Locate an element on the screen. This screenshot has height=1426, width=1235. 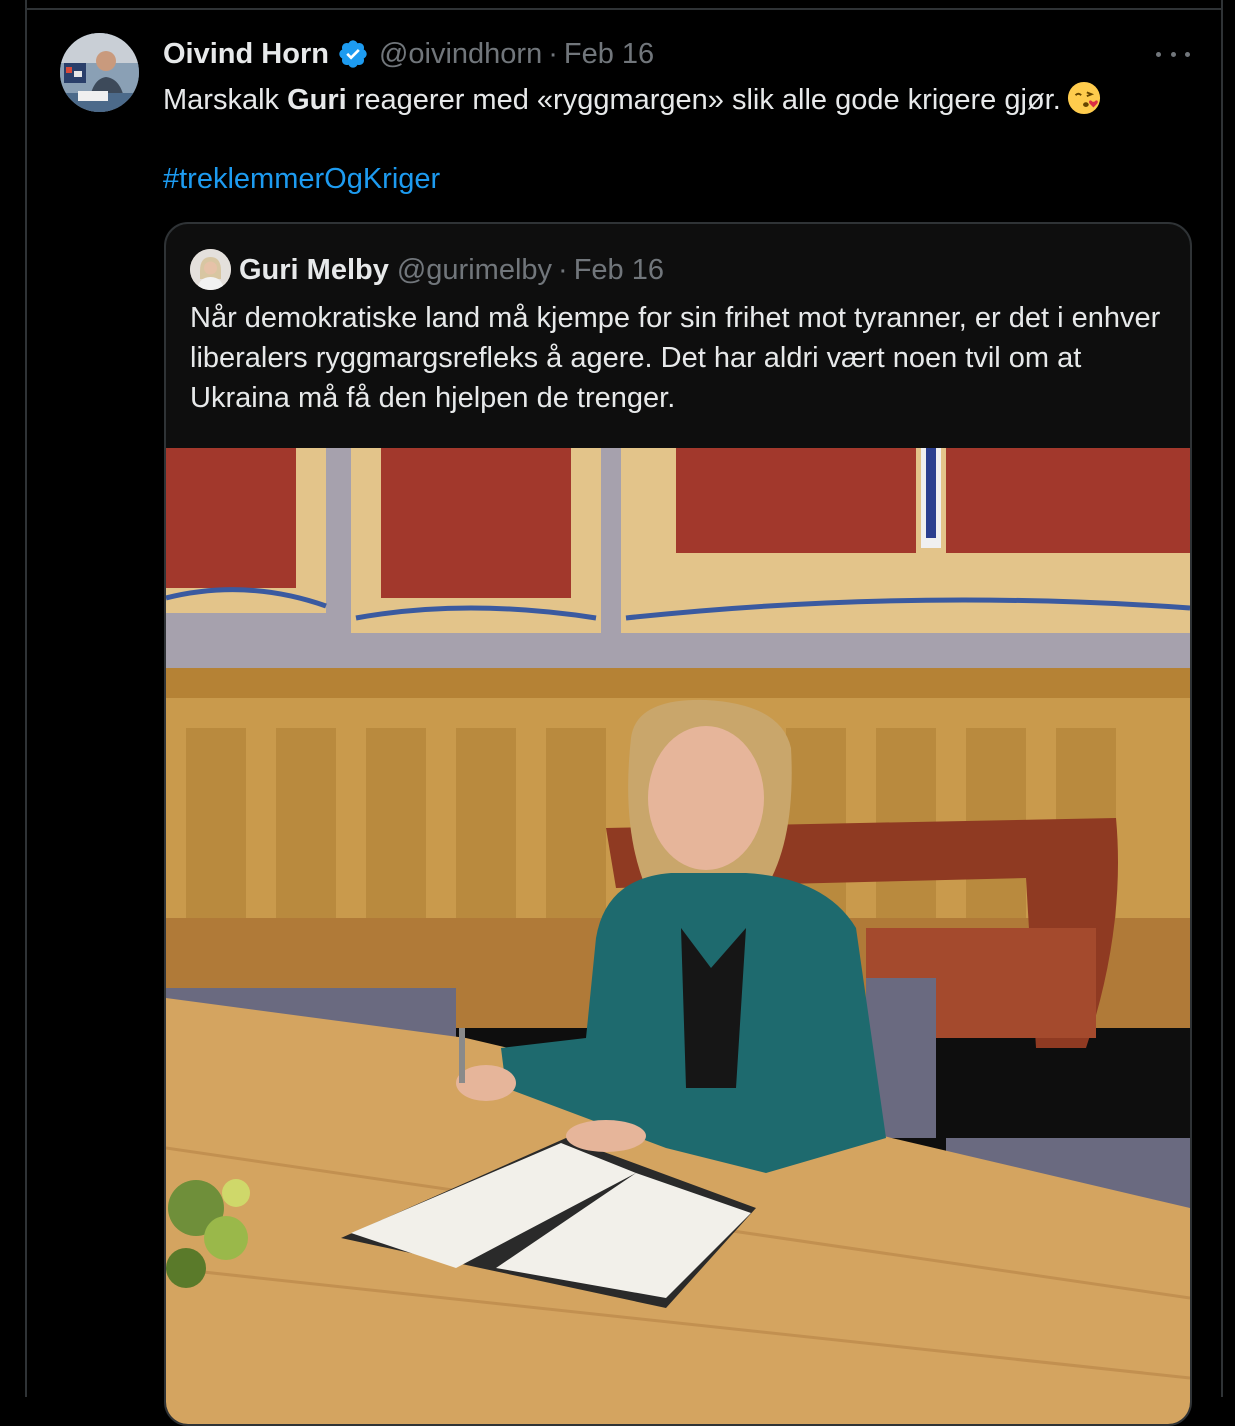
tweet-header: Oivind Horn @oivindhorn · Feb 16 is located at coordinates (408, 54).